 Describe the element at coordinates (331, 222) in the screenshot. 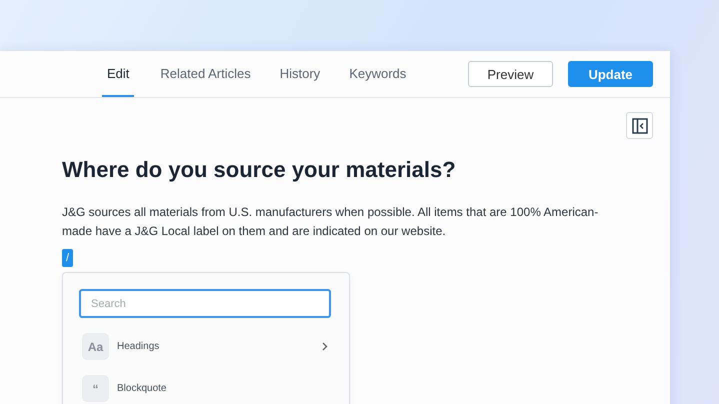

I see `article-body: J&G sources all materials from U.S. manufacturers when possible. All items that are 100% American-made have a J&G Local label on them and are indicated on our website.` at that location.